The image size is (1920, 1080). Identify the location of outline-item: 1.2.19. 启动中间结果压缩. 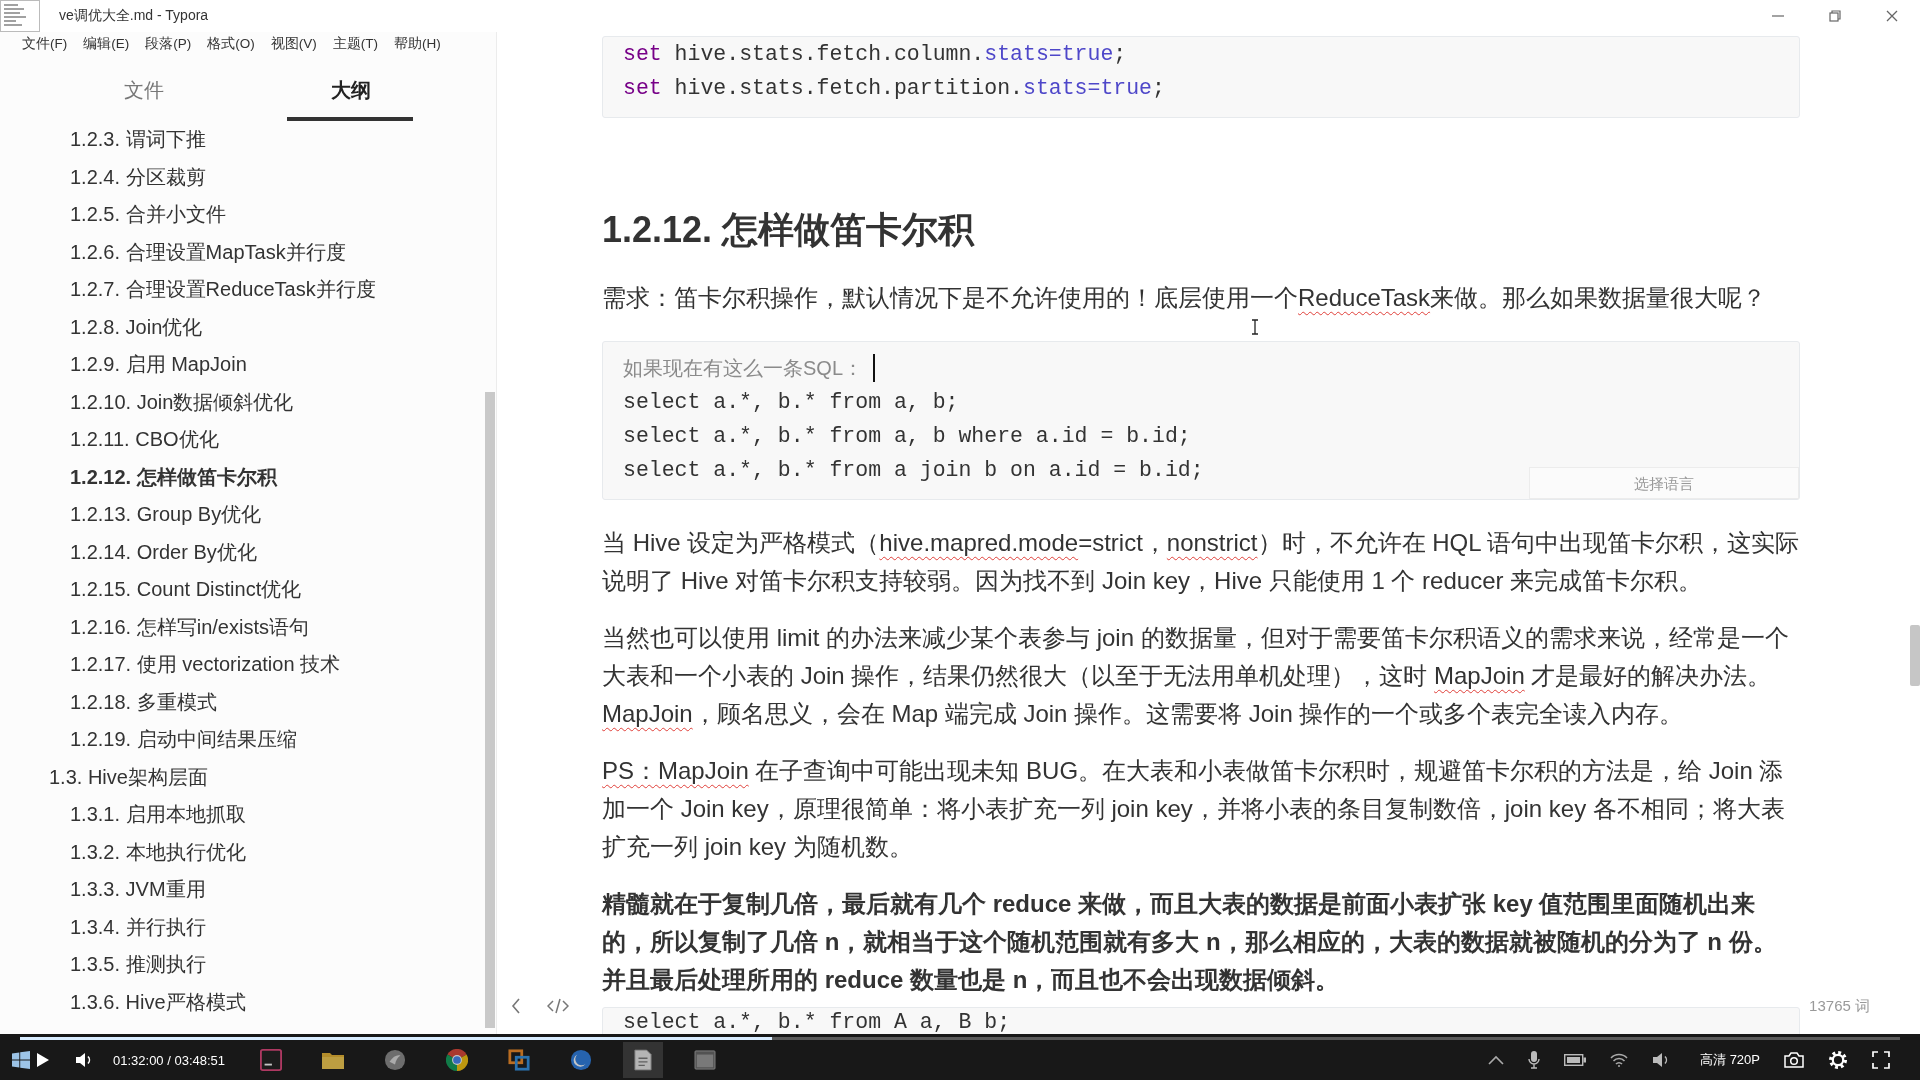
(183, 740).